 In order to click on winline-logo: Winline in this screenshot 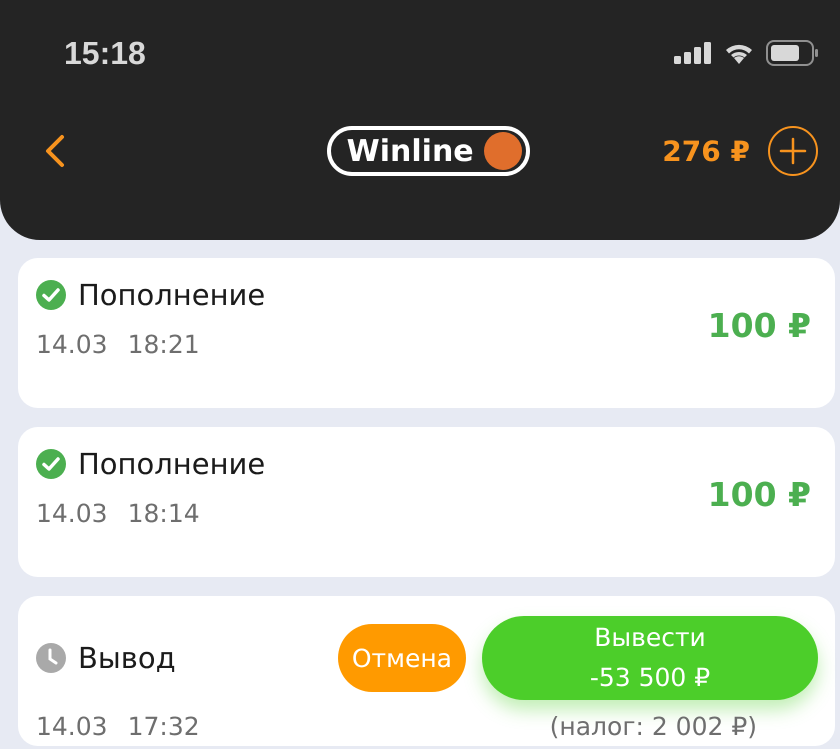, I will do `click(428, 151)`.